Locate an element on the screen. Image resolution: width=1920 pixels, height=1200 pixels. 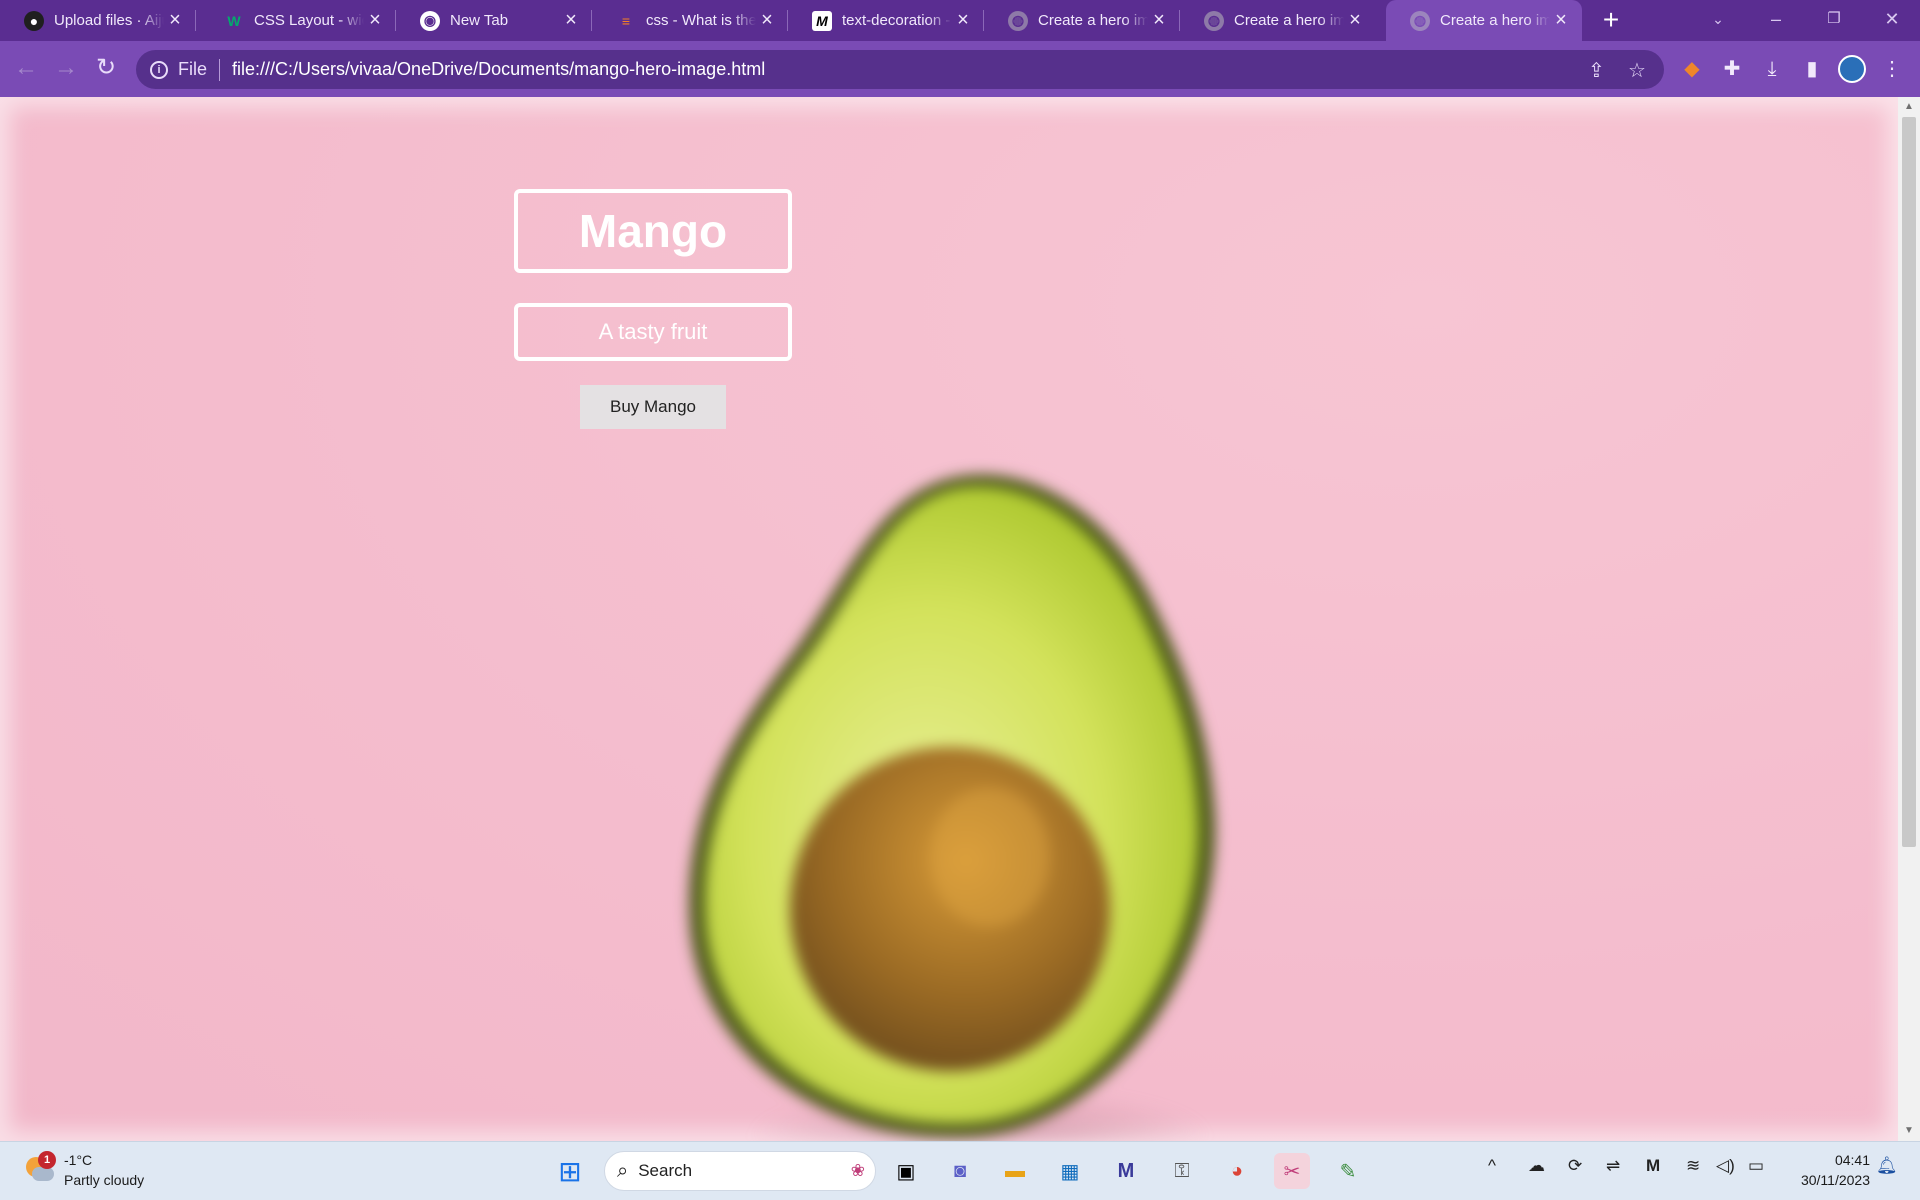
key-app-icon: ⚿ is located at coordinates (1182, 1171).